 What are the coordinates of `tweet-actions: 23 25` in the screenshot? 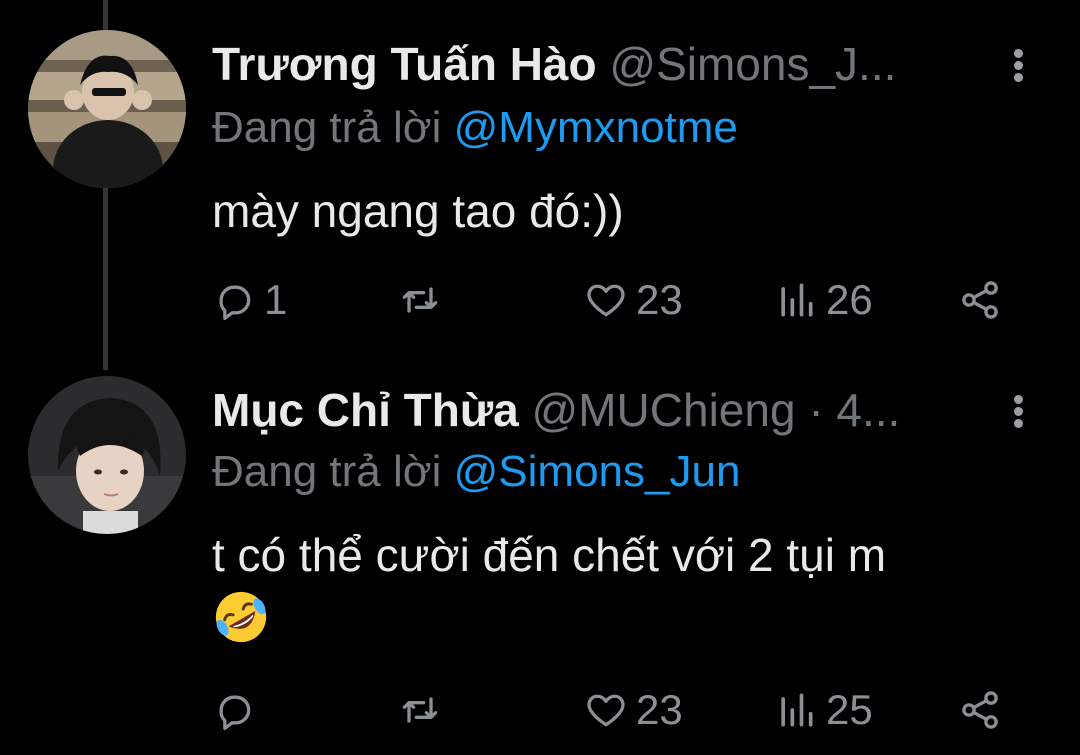 It's located at (611, 710).